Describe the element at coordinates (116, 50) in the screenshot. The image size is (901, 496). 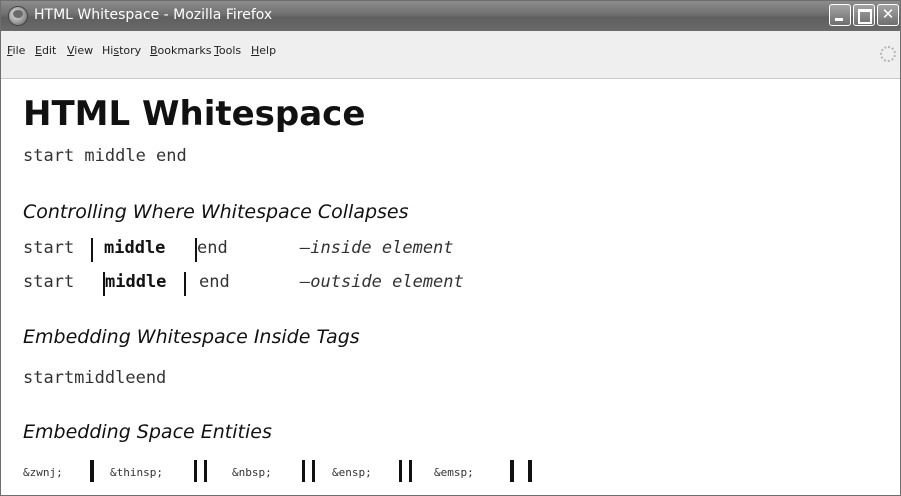
I see `menu-accesskey: s` at that location.